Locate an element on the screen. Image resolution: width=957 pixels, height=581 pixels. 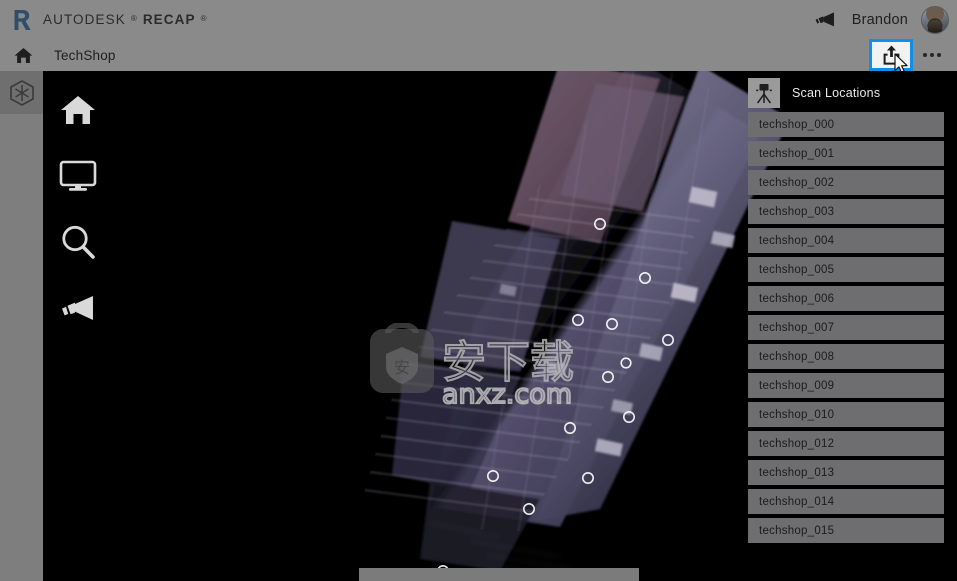
list-item: techshop_015 is located at coordinates (846, 530).